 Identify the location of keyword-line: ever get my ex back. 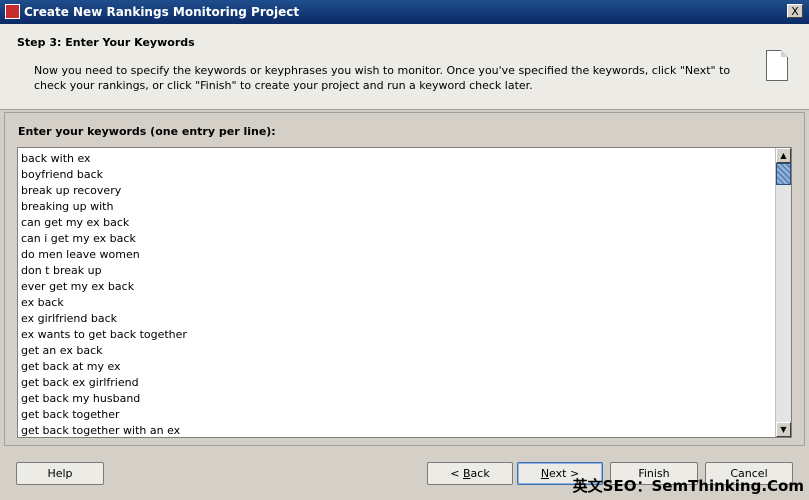
(78, 286).